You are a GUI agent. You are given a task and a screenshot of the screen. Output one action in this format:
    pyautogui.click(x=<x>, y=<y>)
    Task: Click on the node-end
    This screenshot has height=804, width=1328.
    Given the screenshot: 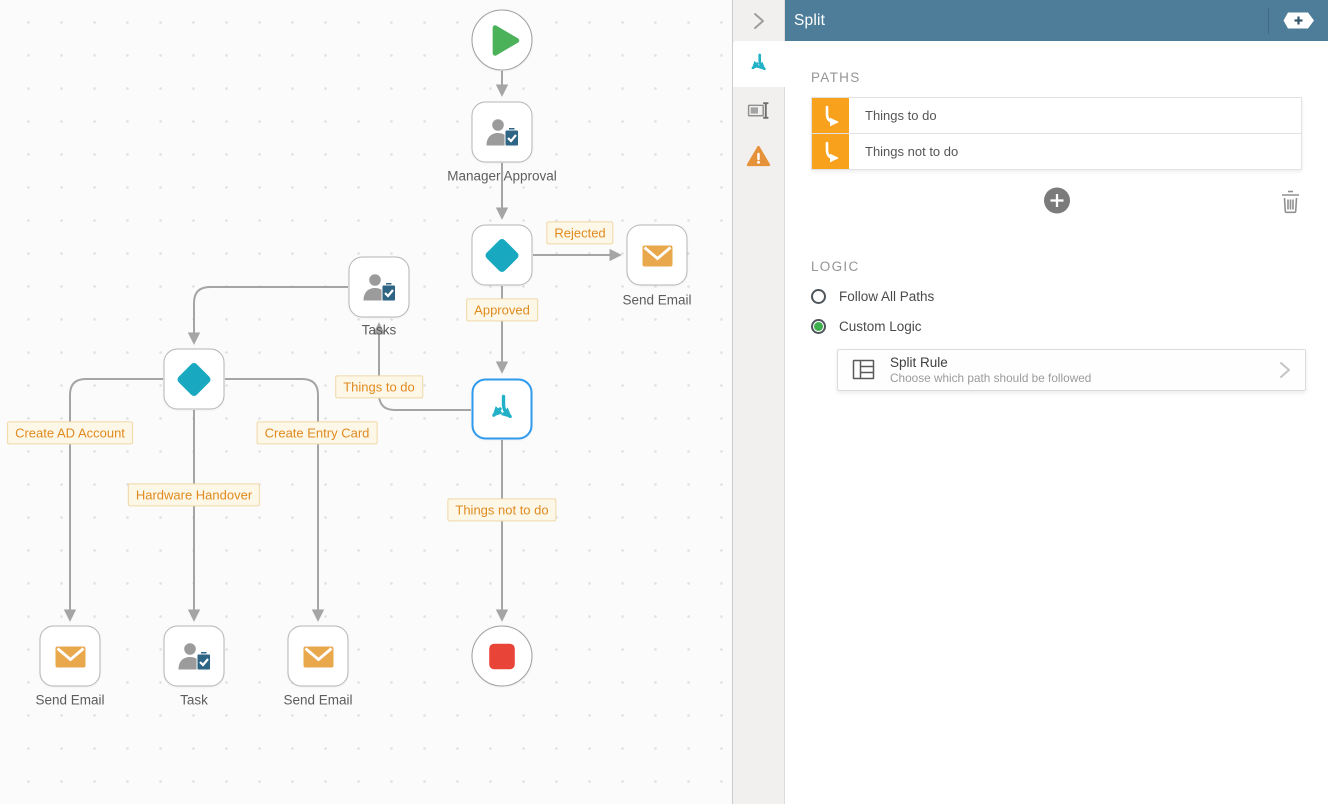 What is the action you would take?
    pyautogui.click(x=502, y=656)
    